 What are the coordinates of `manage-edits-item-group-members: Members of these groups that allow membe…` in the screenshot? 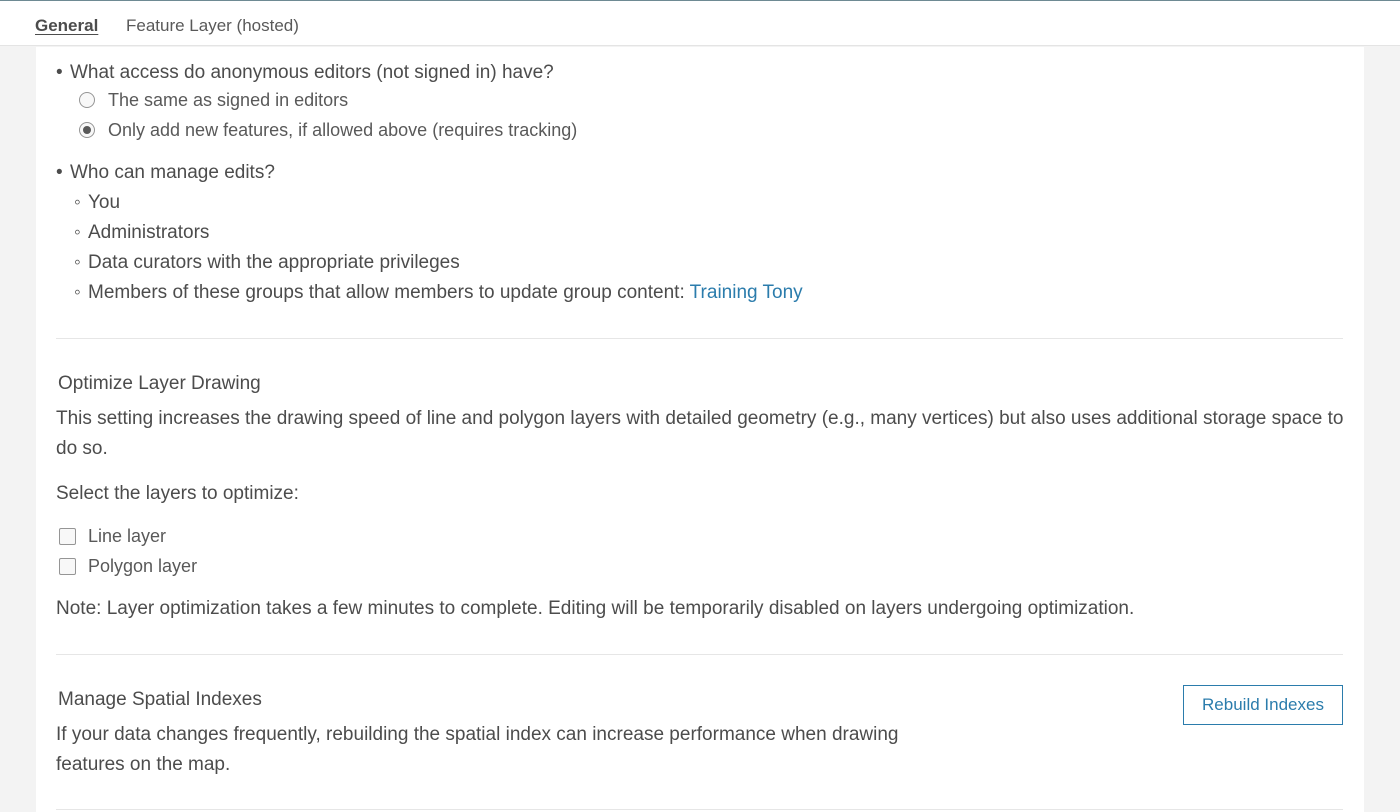 It's located at (445, 293).